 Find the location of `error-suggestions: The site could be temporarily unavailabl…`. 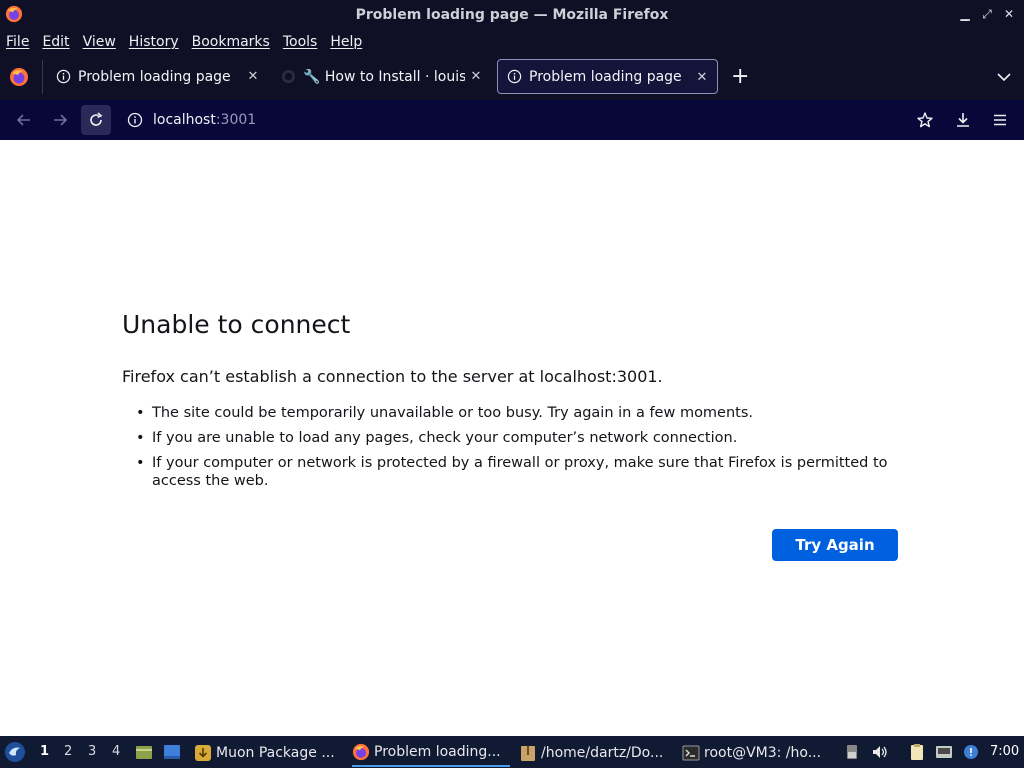

error-suggestions: The site could be temporarily unavailabl… is located at coordinates (517, 450).